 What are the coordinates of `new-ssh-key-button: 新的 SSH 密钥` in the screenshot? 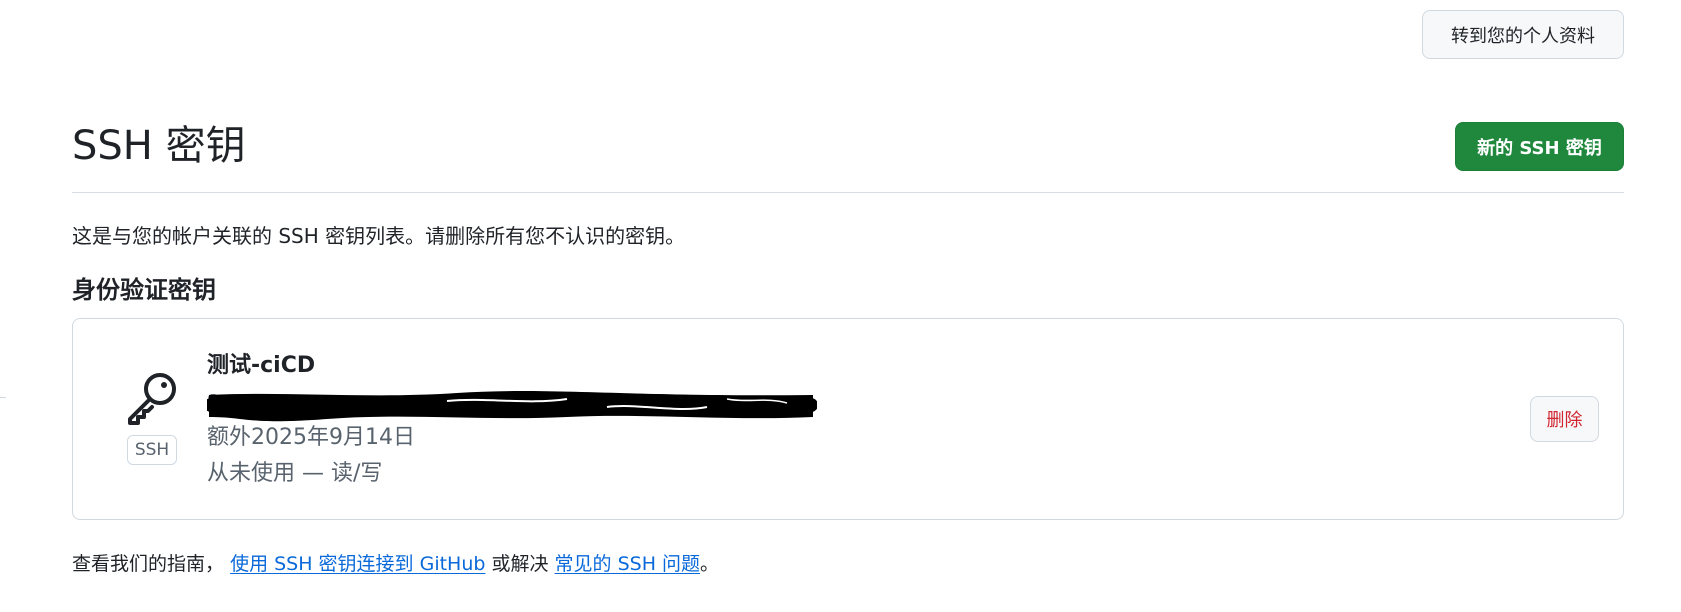 It's located at (1539, 146).